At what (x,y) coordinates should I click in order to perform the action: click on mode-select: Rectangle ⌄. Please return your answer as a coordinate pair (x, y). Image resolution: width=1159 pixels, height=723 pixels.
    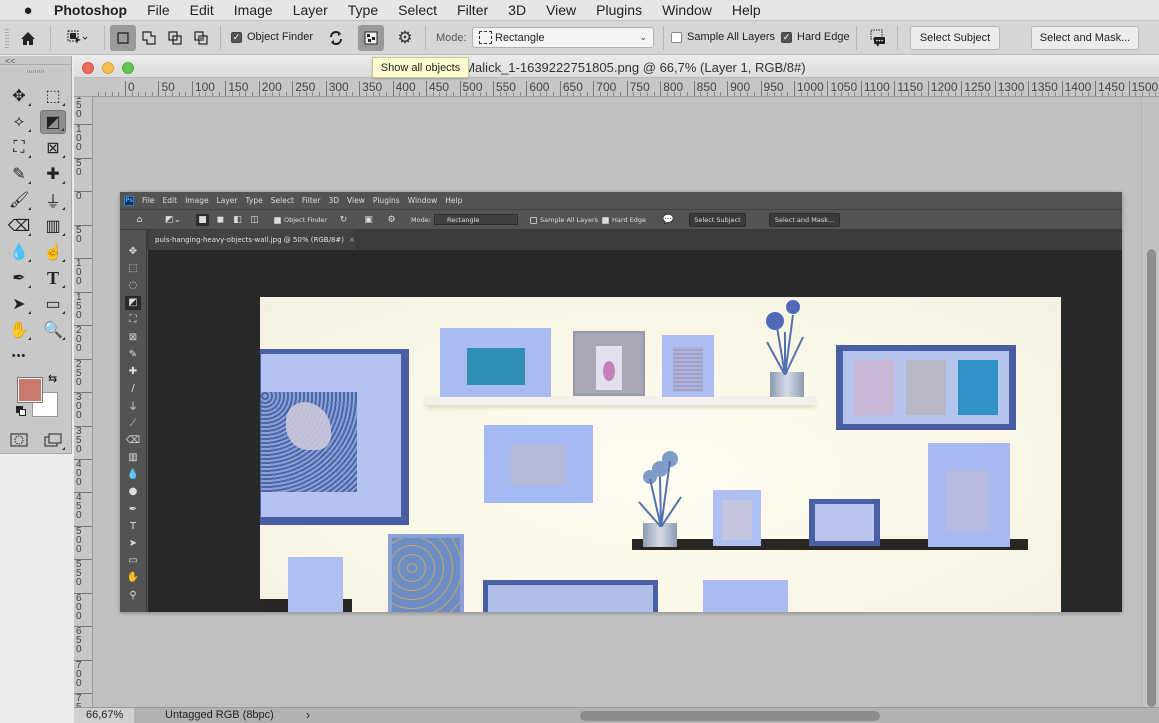
    Looking at the image, I should click on (563, 37).